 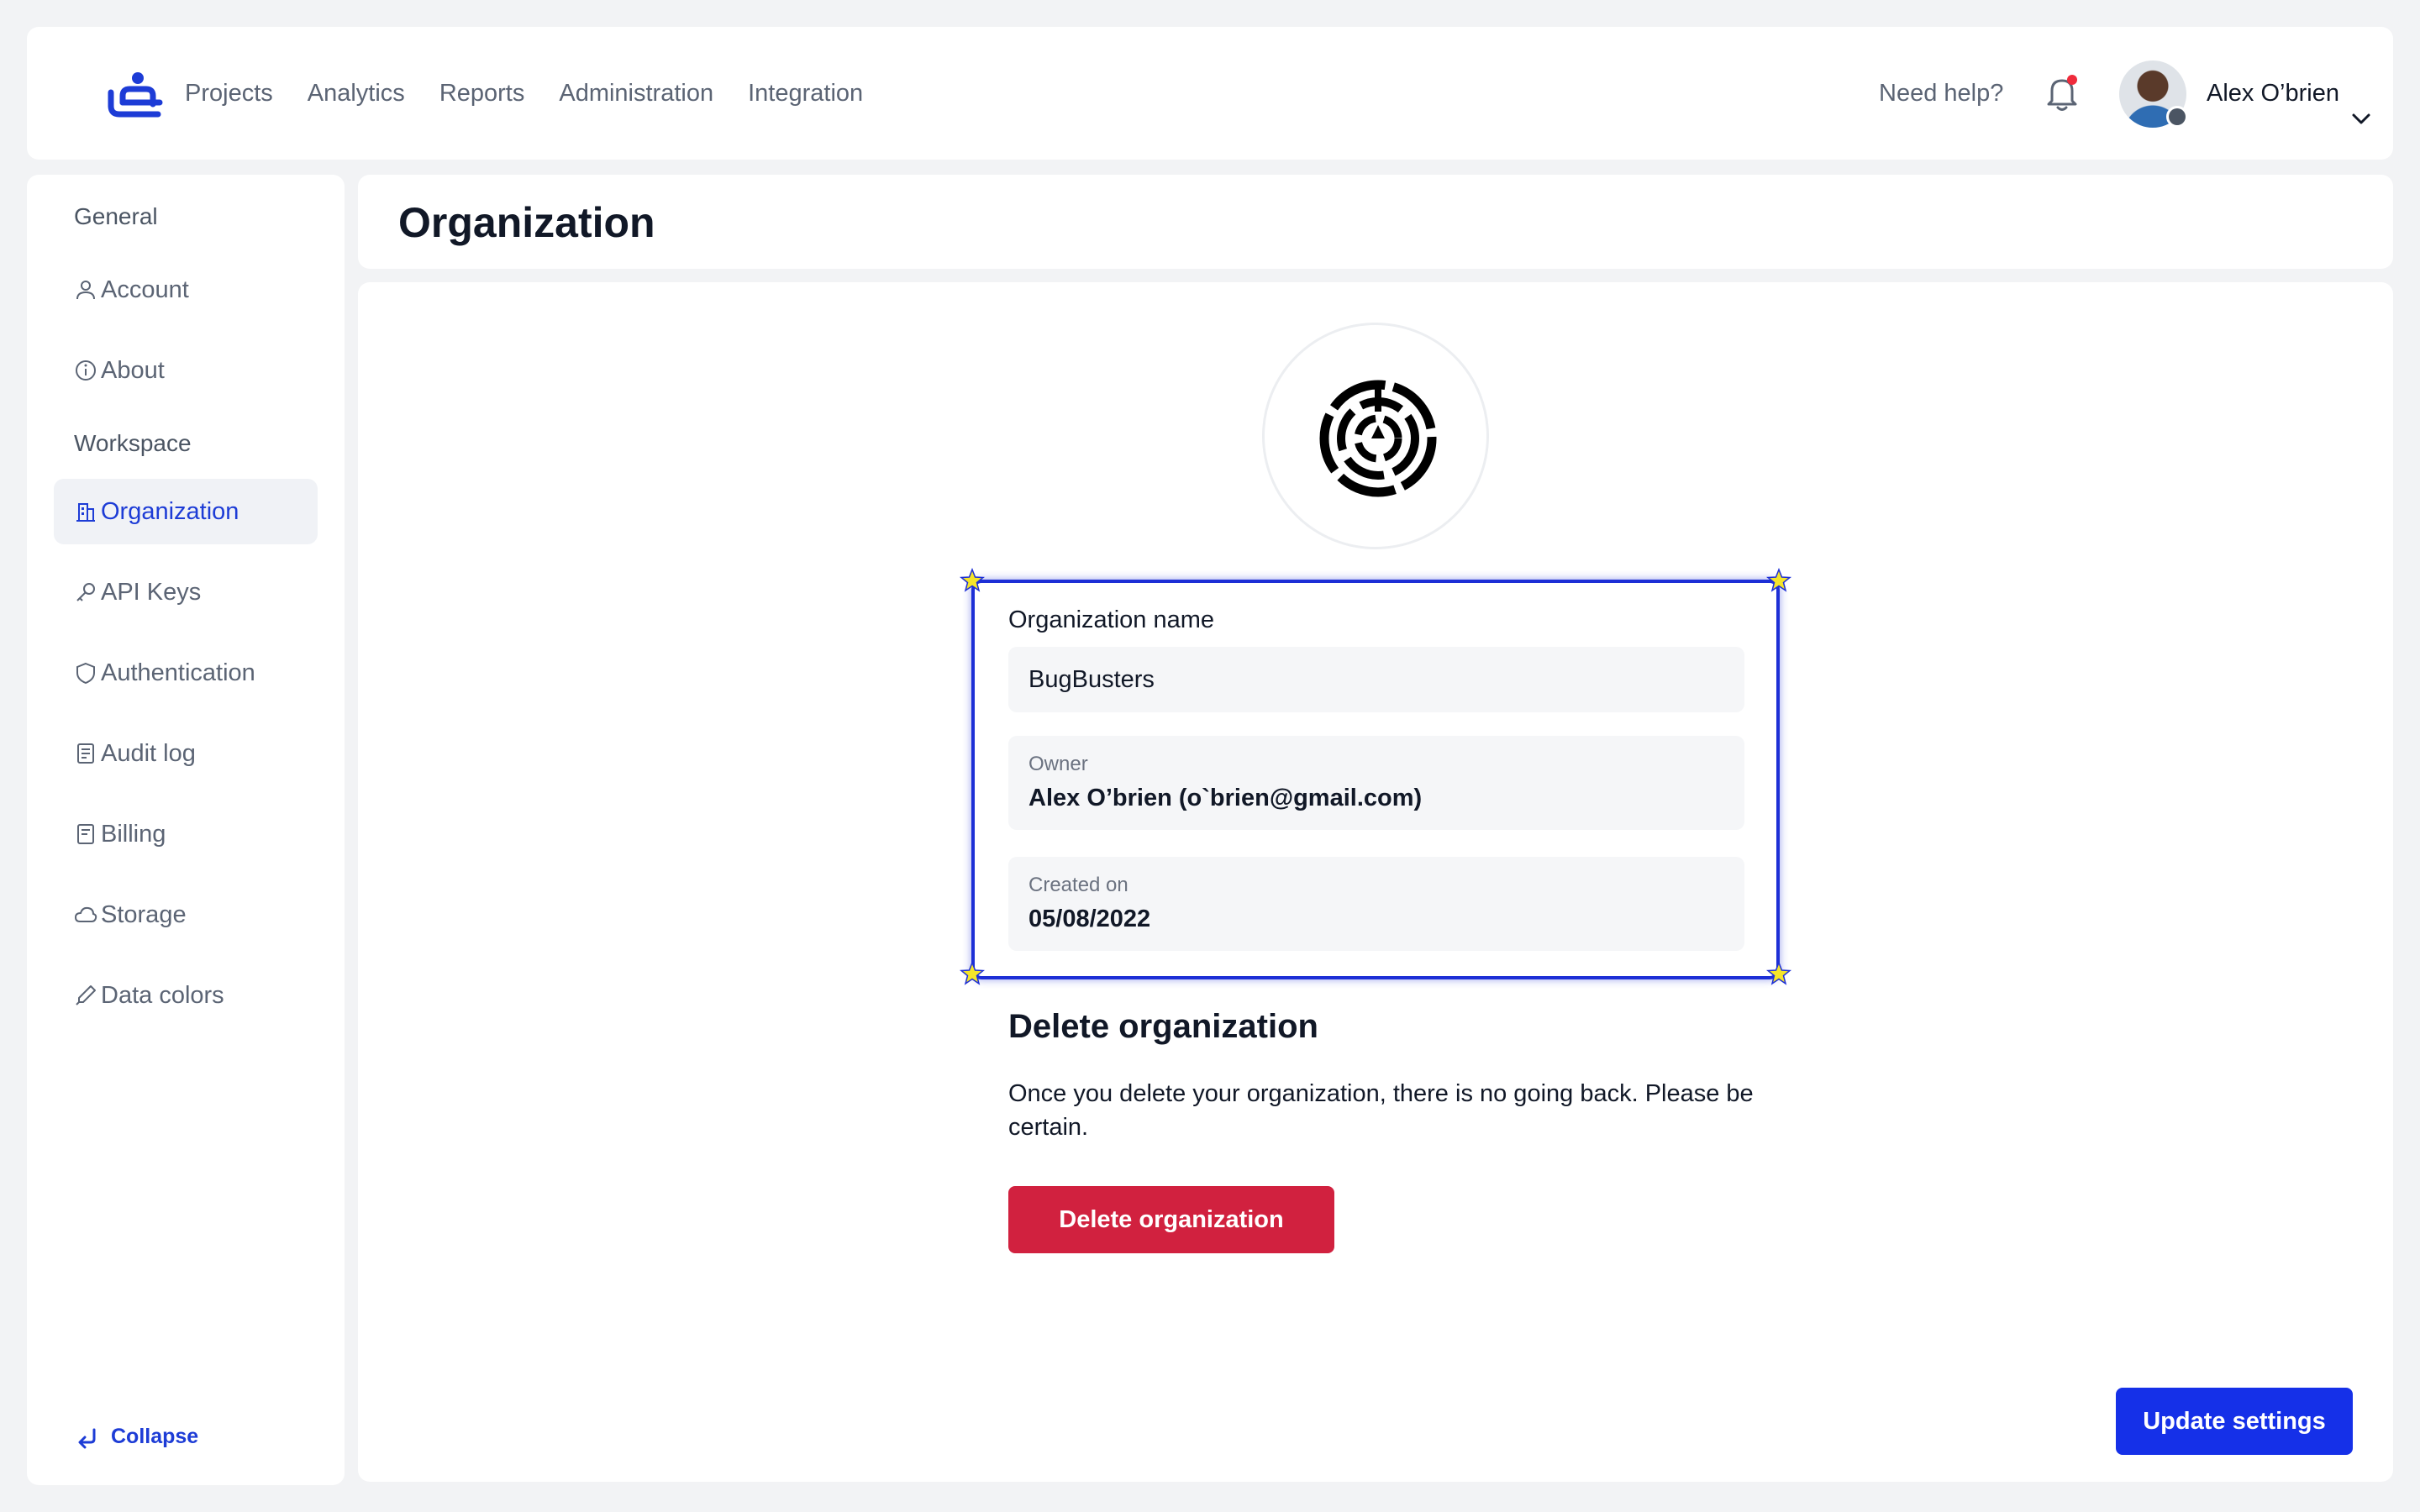 I want to click on document-list-icon, so click(x=85, y=753).